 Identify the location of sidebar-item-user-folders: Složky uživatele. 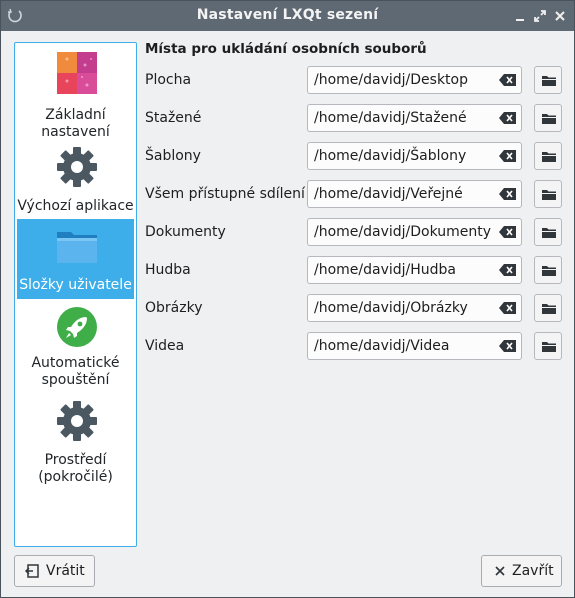
(75, 259).